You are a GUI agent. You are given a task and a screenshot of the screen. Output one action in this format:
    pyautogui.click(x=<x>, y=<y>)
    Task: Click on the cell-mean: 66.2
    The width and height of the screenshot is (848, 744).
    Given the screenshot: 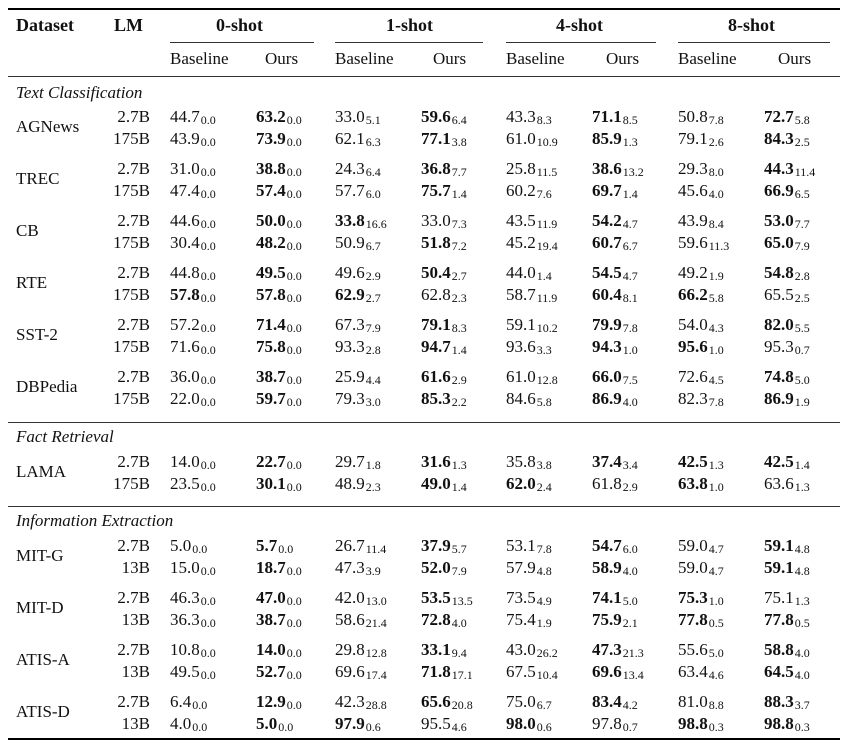 What is the action you would take?
    pyautogui.click(x=693, y=294)
    